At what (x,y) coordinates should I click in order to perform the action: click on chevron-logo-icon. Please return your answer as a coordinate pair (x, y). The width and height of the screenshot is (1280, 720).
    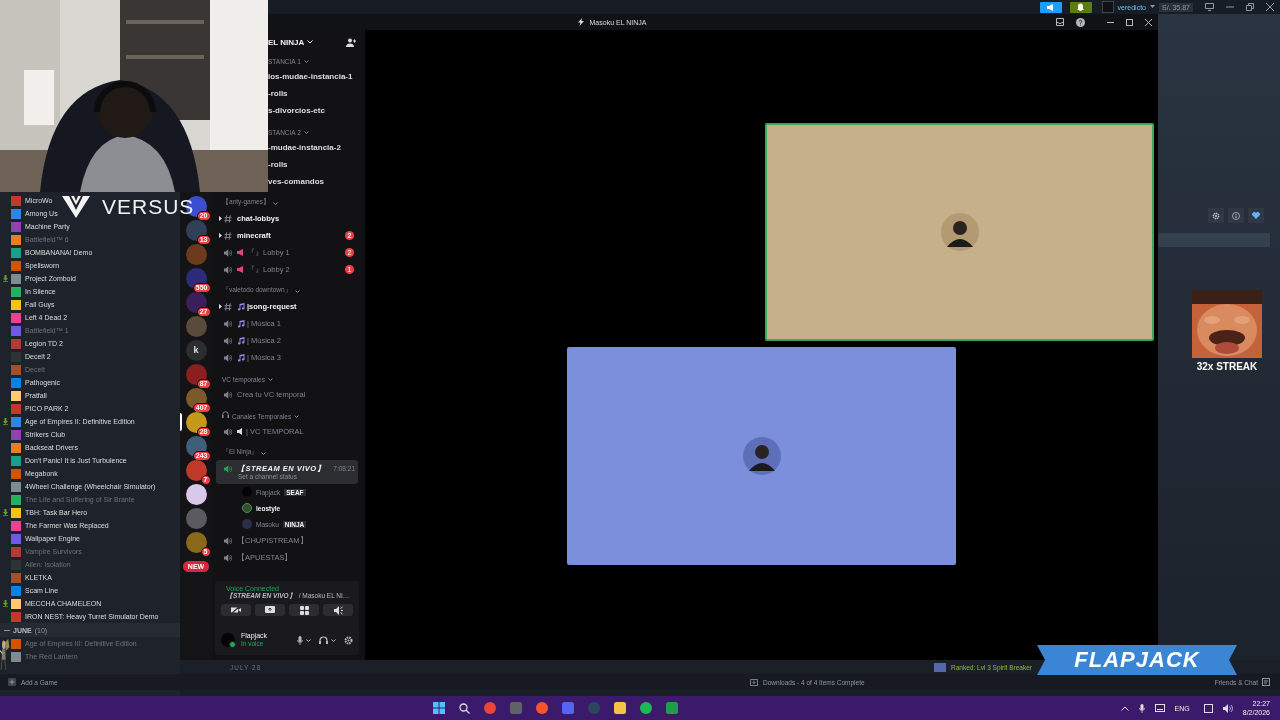
    Looking at the image, I should click on (76, 207).